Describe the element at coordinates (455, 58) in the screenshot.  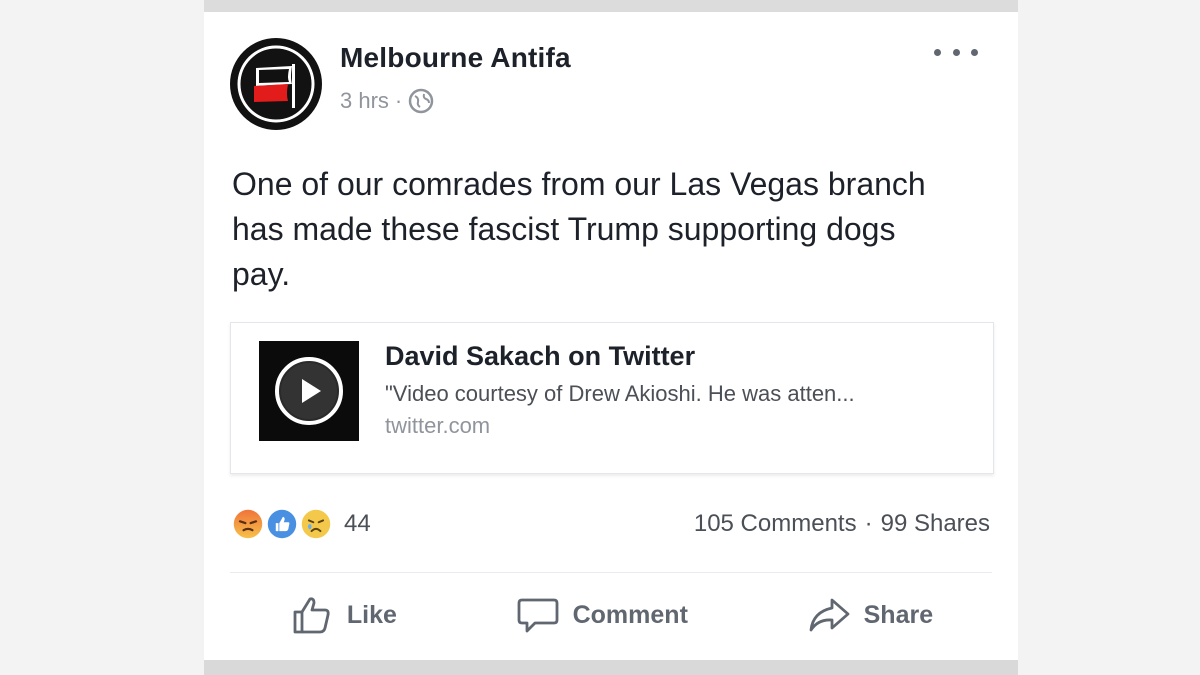
I see `page-name: Melbourne Antifa` at that location.